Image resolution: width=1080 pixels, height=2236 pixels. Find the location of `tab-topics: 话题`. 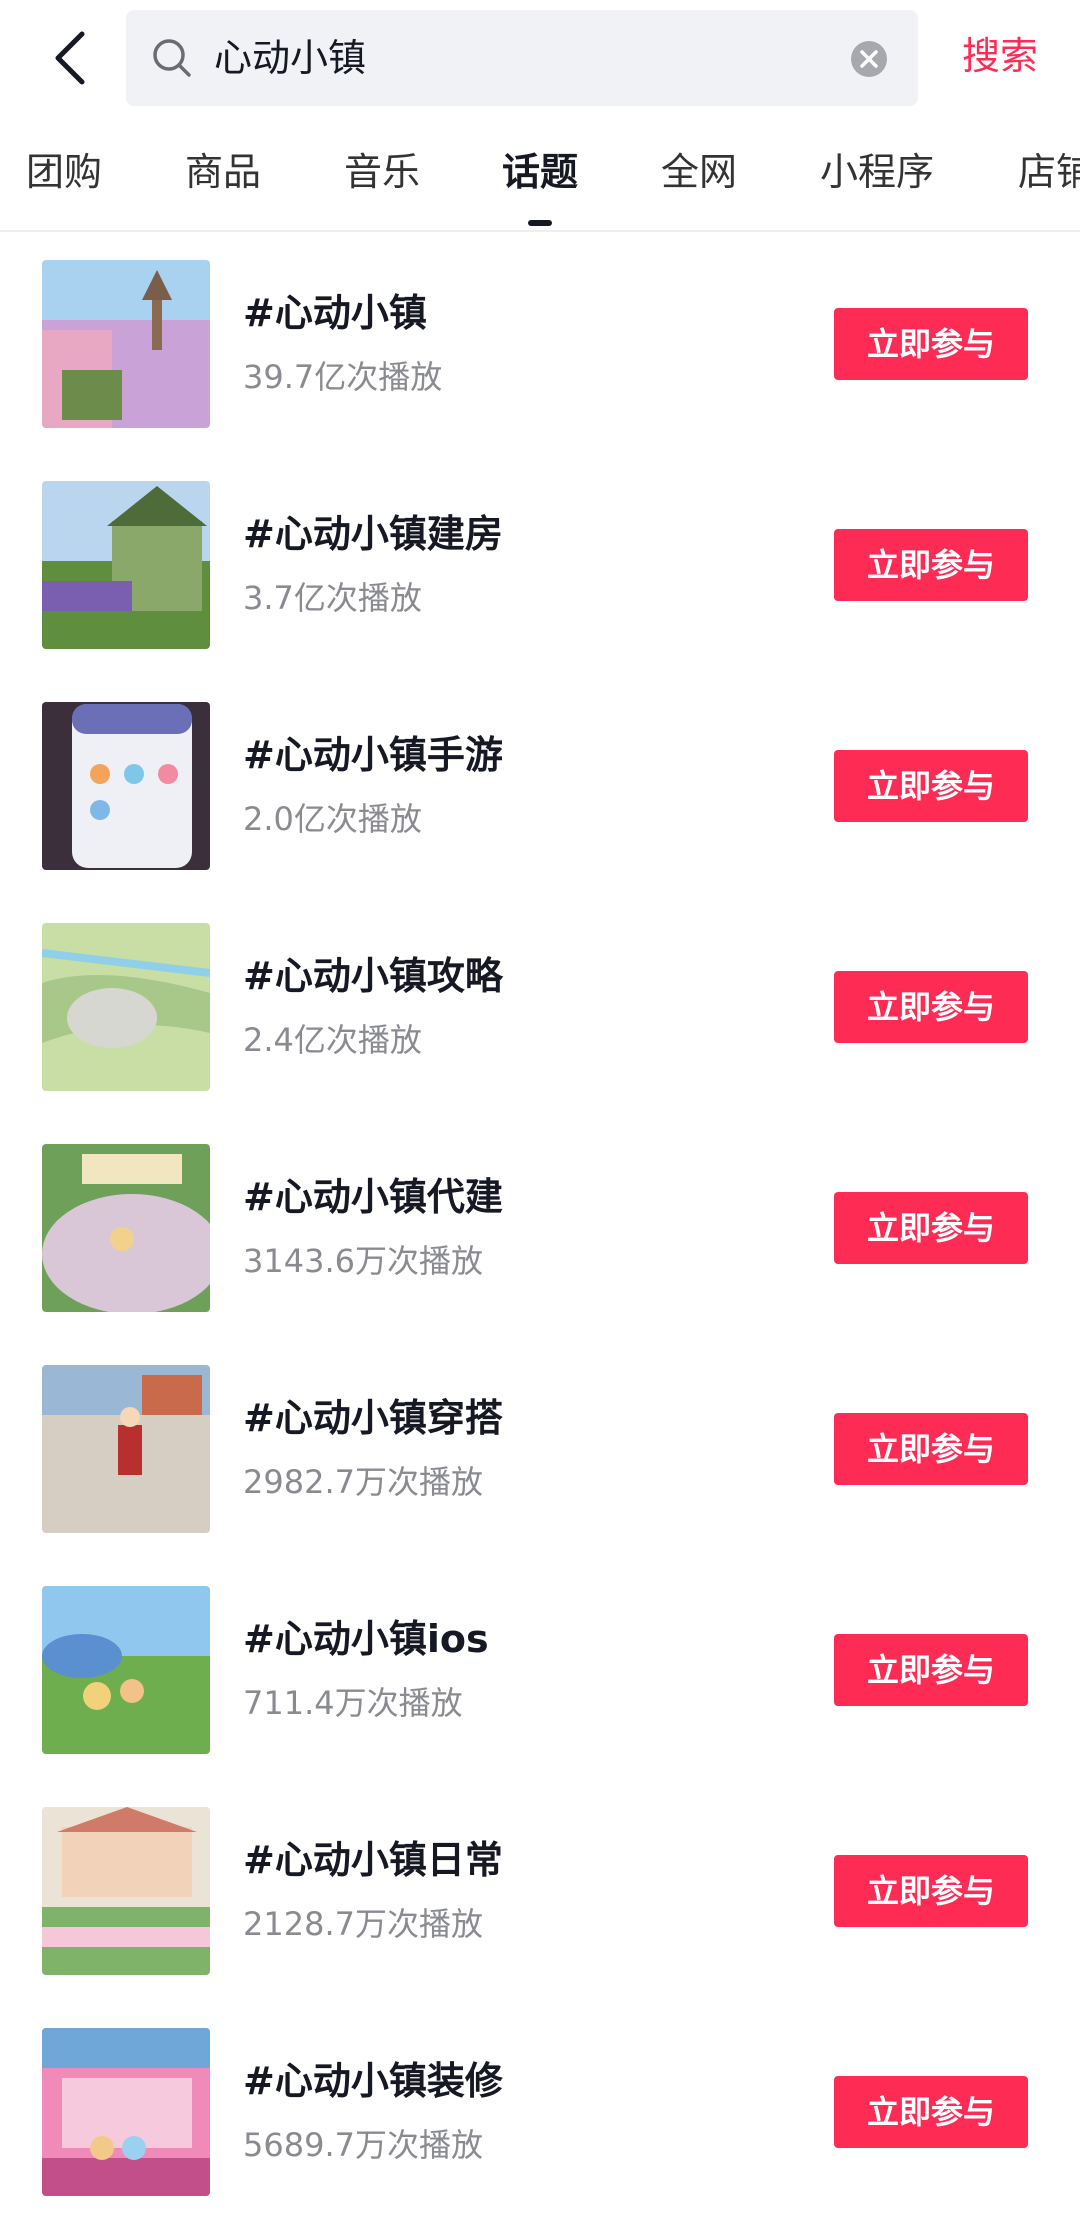

tab-topics: 话题 is located at coordinates (540, 171).